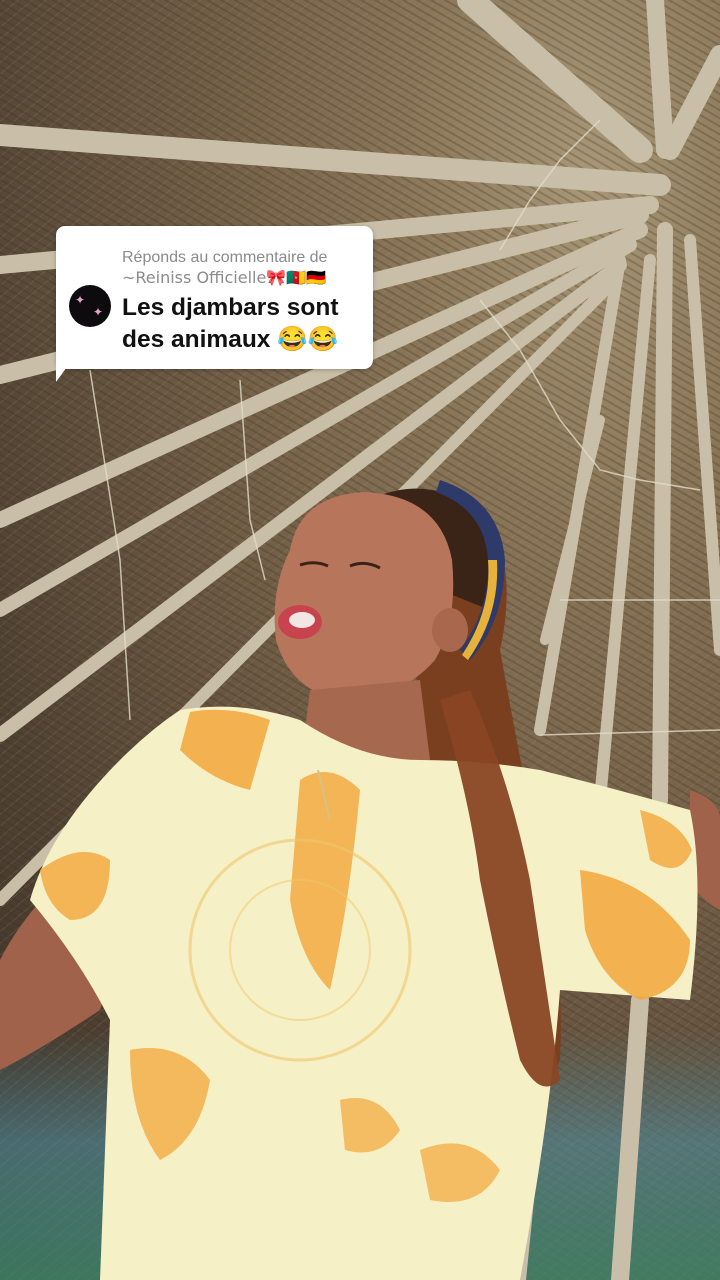 The width and height of the screenshot is (720, 1280). What do you see at coordinates (224, 277) in the screenshot?
I see `reply-username: ~Reiniss Officielle🎀🇨🇲🇩🇪` at bounding box center [224, 277].